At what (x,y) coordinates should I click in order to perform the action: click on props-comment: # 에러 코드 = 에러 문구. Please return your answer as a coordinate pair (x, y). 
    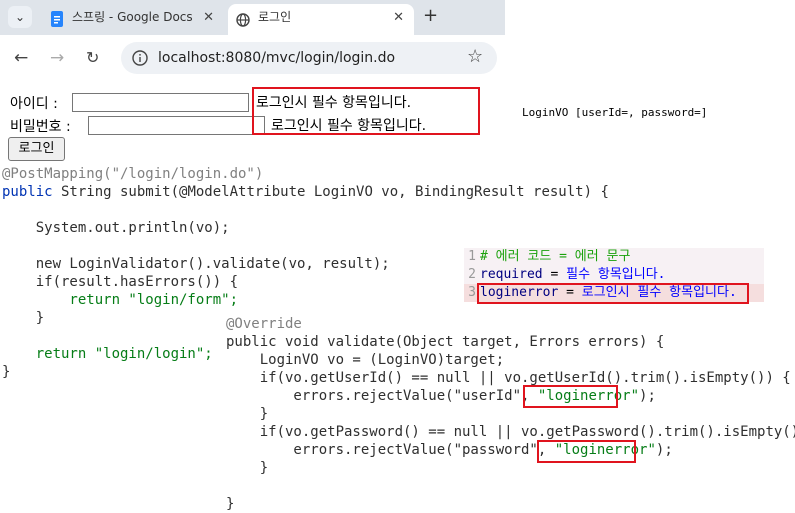
    Looking at the image, I should click on (555, 256).